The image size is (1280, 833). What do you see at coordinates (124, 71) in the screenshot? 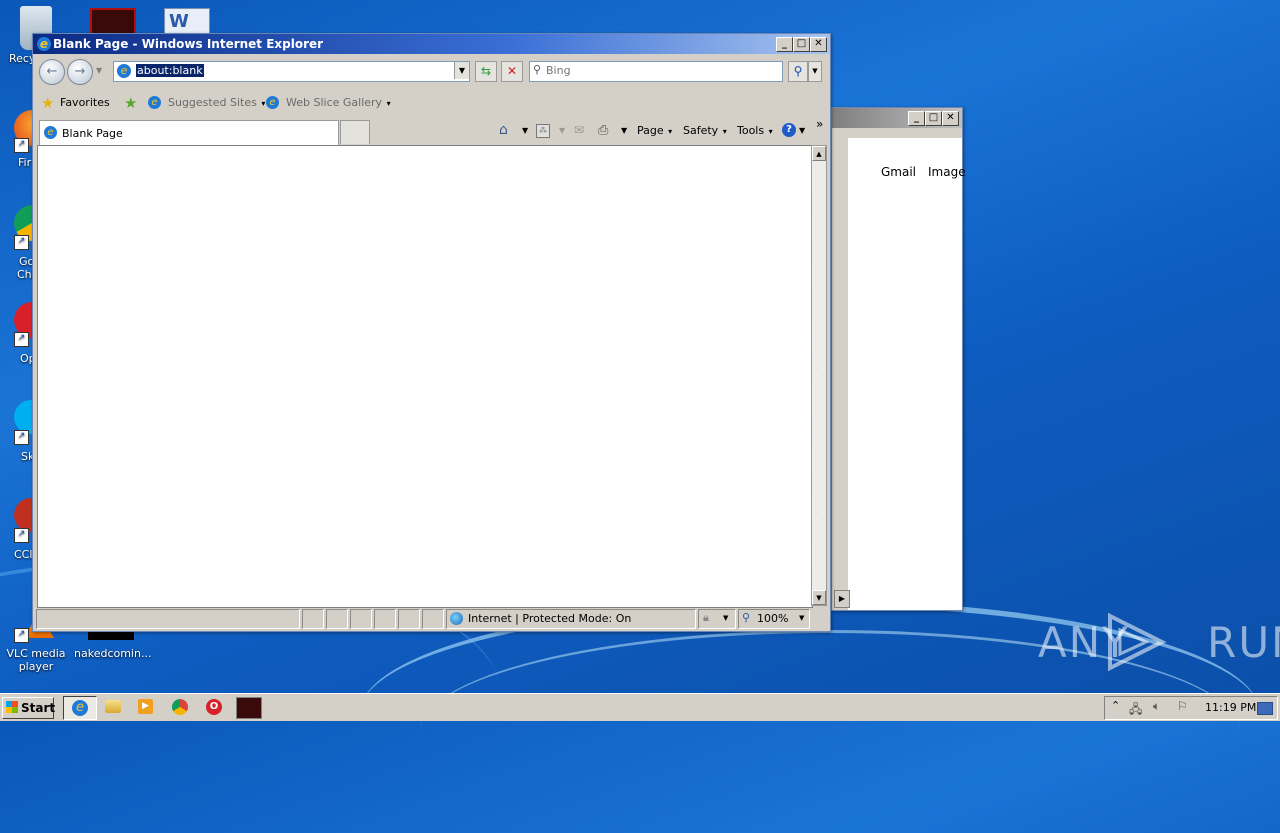
I see `page-favicon-icon: e` at bounding box center [124, 71].